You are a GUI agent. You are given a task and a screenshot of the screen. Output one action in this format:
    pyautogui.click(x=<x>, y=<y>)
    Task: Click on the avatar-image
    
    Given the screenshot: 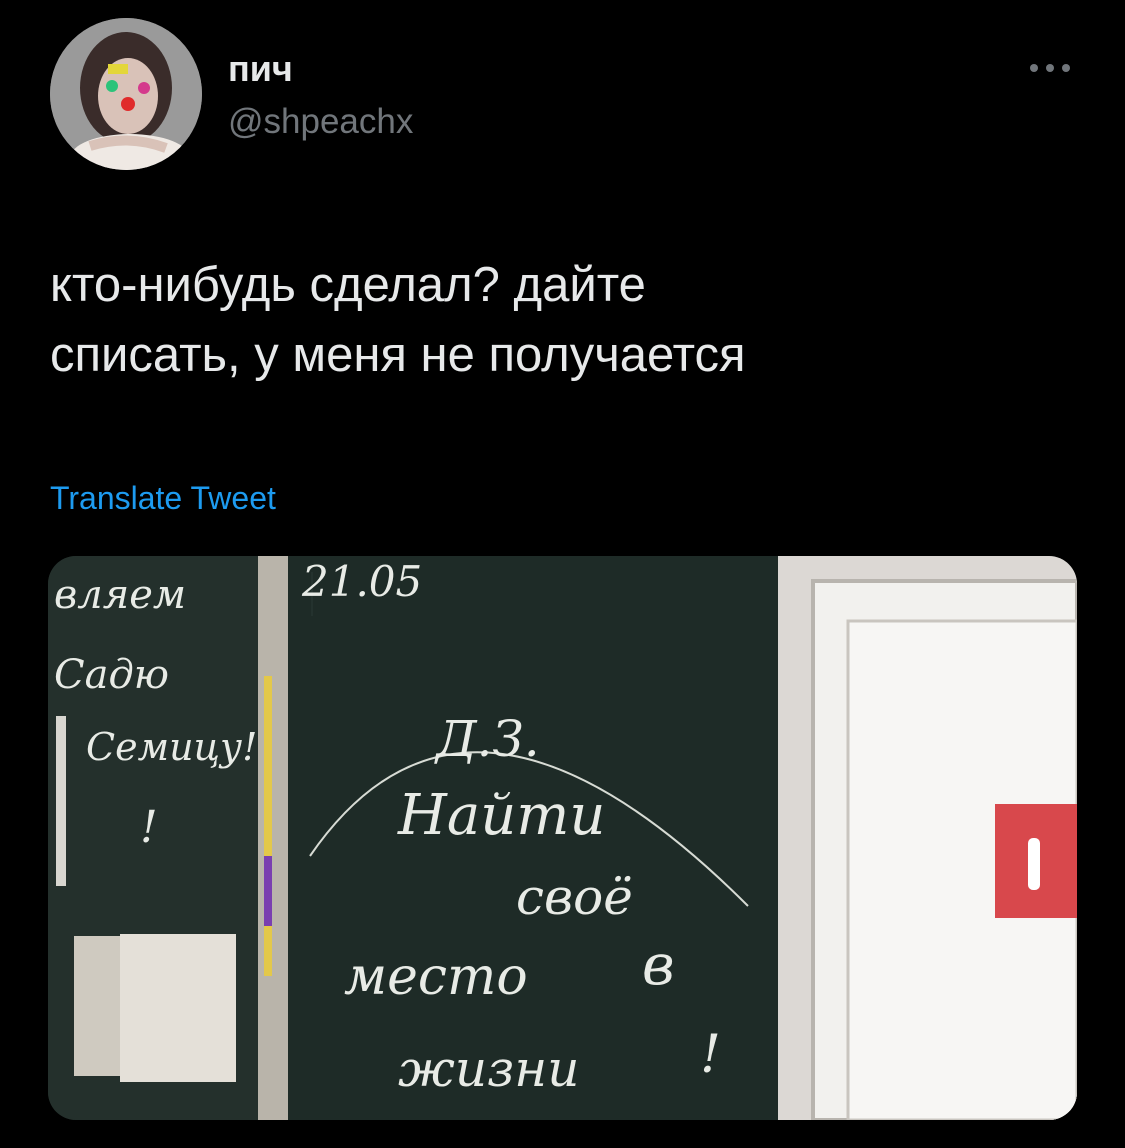 What is the action you would take?
    pyautogui.click(x=126, y=94)
    